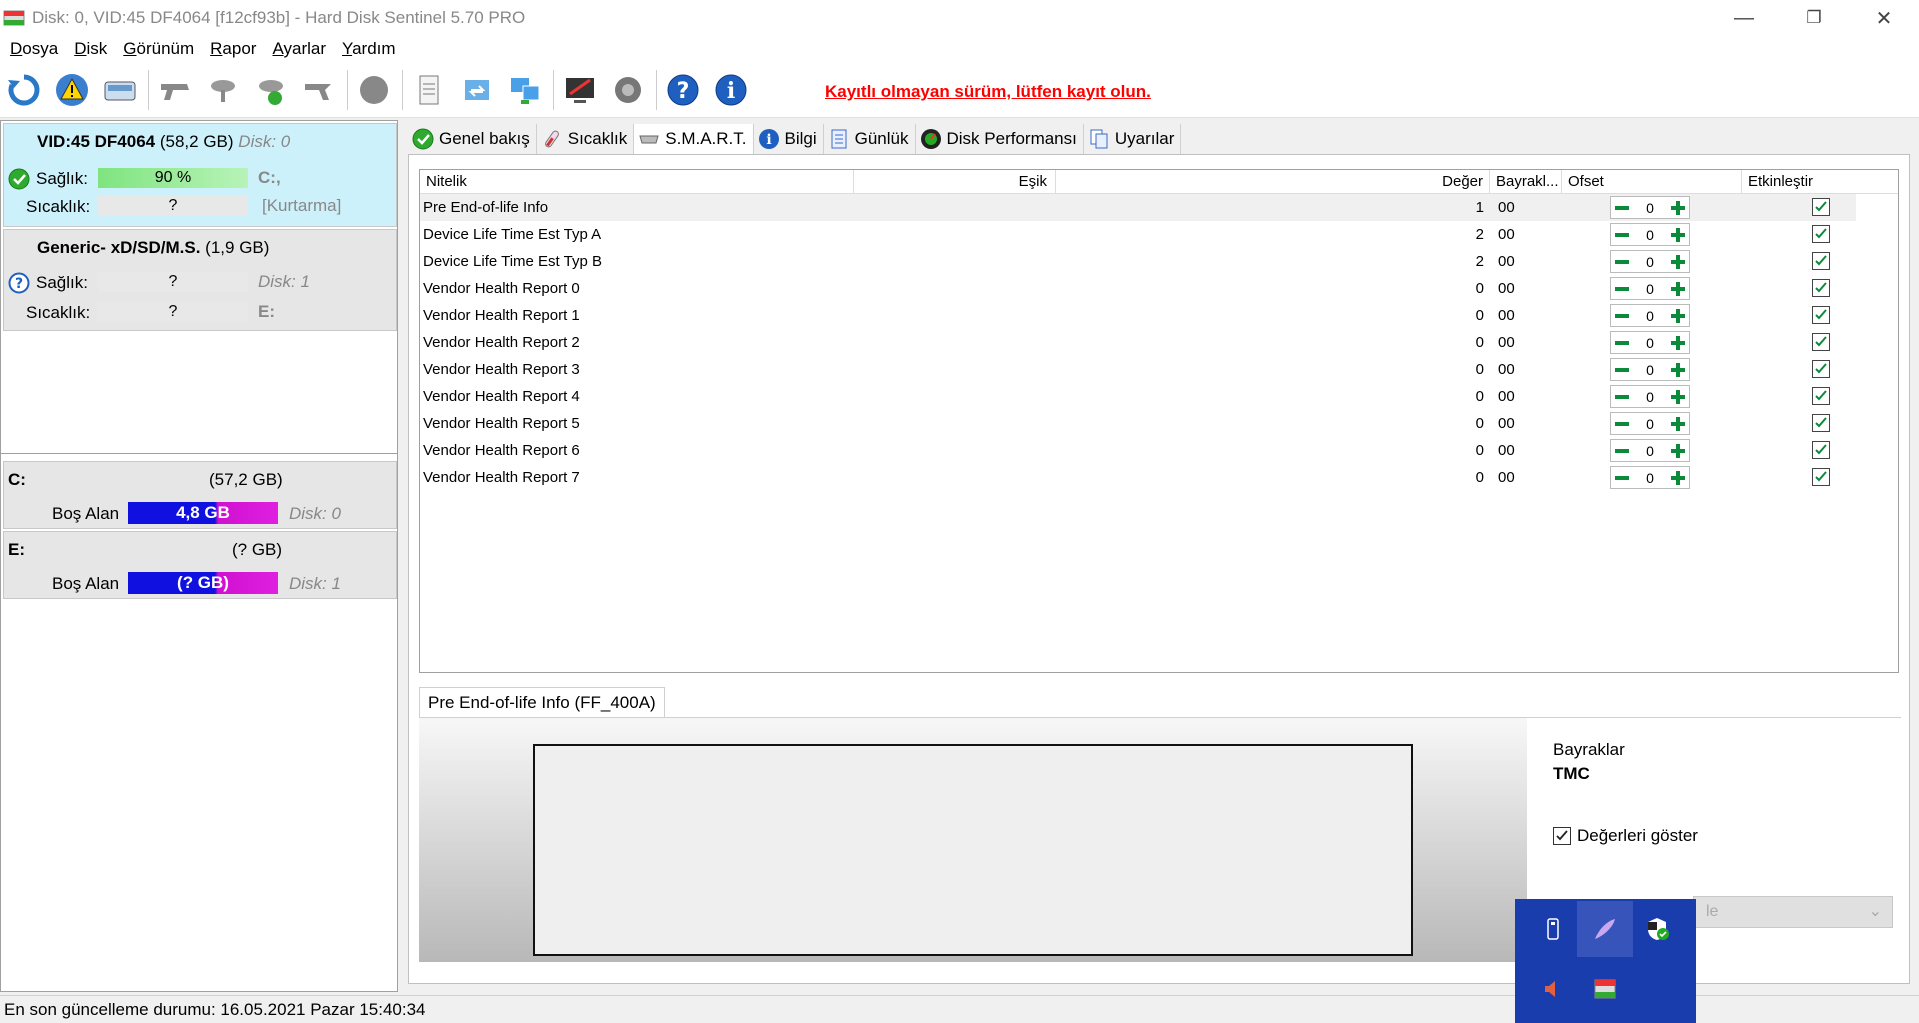  What do you see at coordinates (271, 90) in the screenshot?
I see `disk-ok-icon` at bounding box center [271, 90].